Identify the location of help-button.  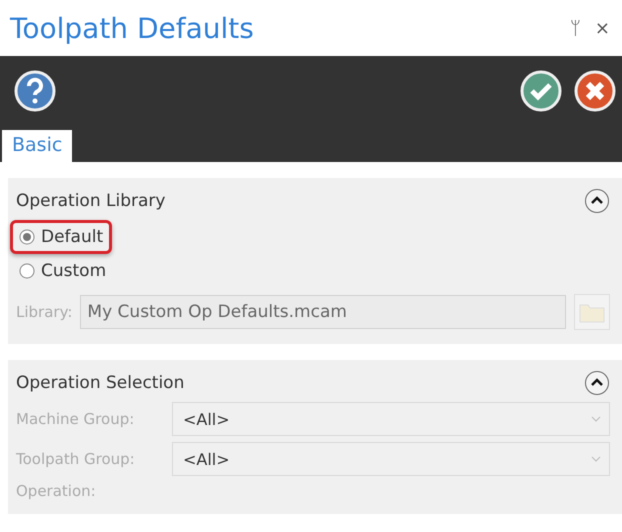
(35, 91).